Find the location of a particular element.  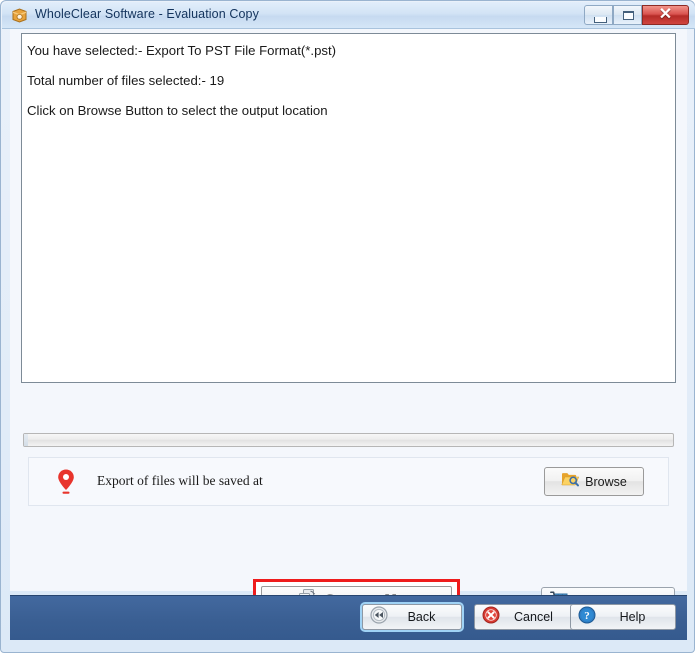

back-button: Back is located at coordinates (412, 617).